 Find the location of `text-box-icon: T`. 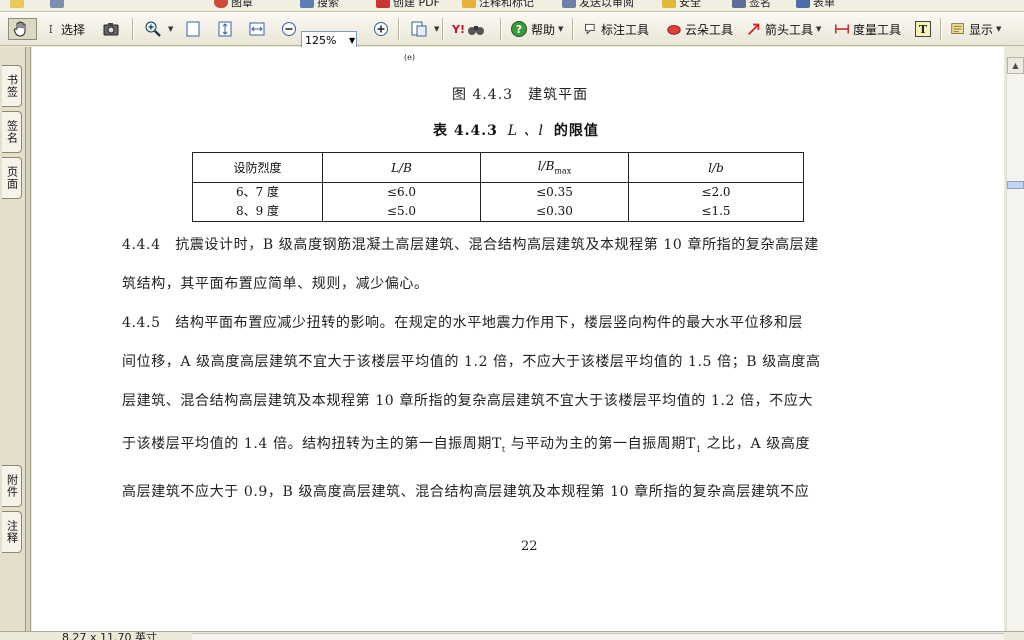

text-box-icon: T is located at coordinates (923, 29).